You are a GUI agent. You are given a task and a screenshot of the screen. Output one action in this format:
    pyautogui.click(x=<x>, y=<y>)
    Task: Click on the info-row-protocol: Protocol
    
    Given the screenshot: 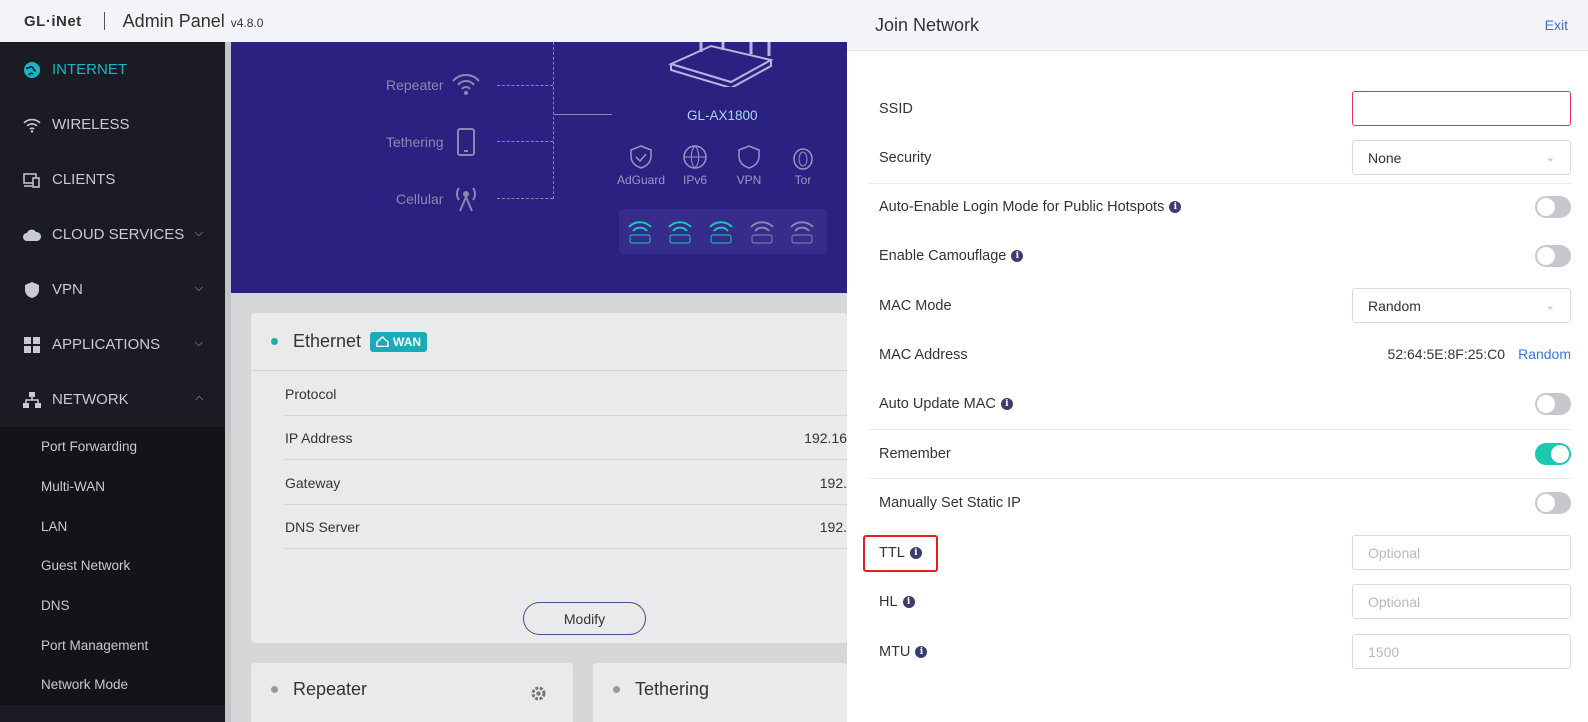 What is the action you would take?
    pyautogui.click(x=566, y=394)
    